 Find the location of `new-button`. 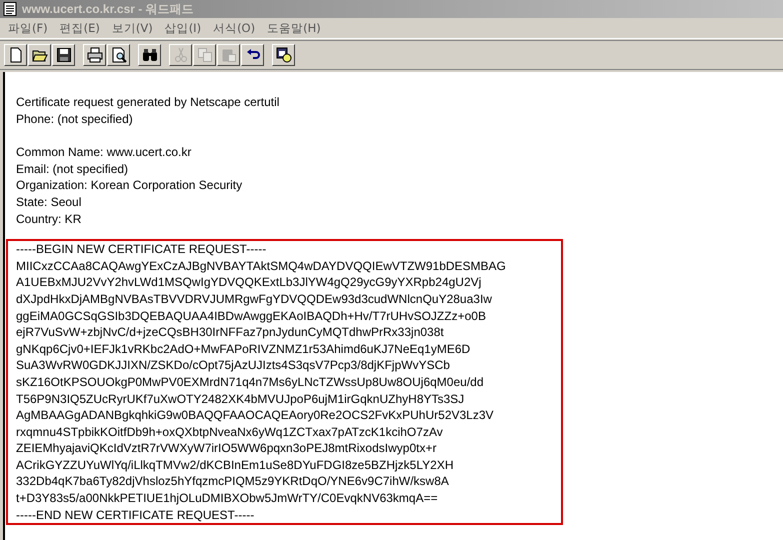

new-button is located at coordinates (15, 55).